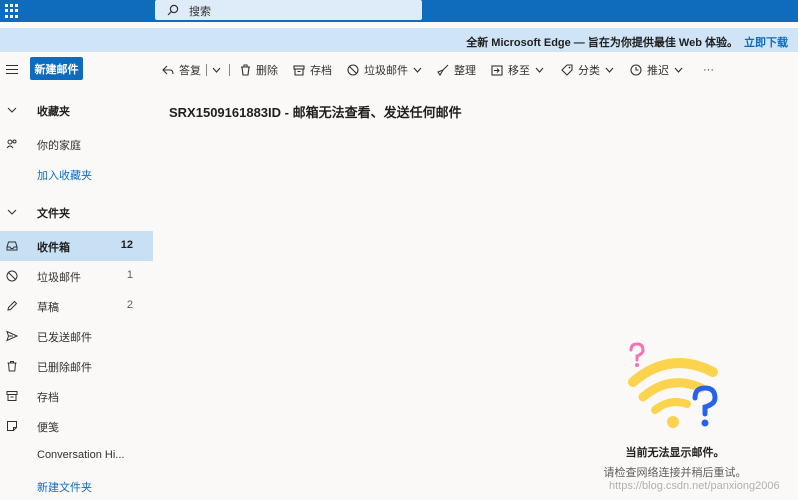 The width and height of the screenshot is (798, 500). I want to click on top-bar: 搜索, so click(399, 11).